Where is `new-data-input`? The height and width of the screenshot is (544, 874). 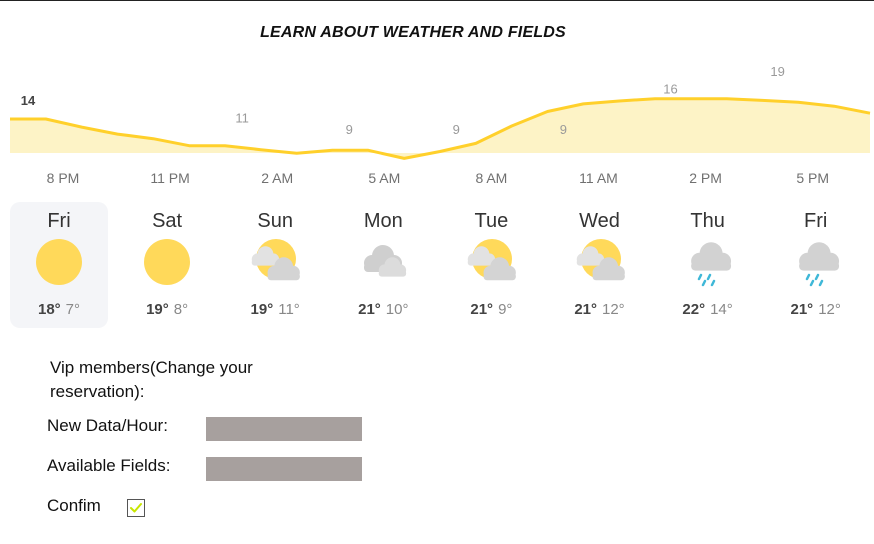
new-data-input is located at coordinates (284, 429).